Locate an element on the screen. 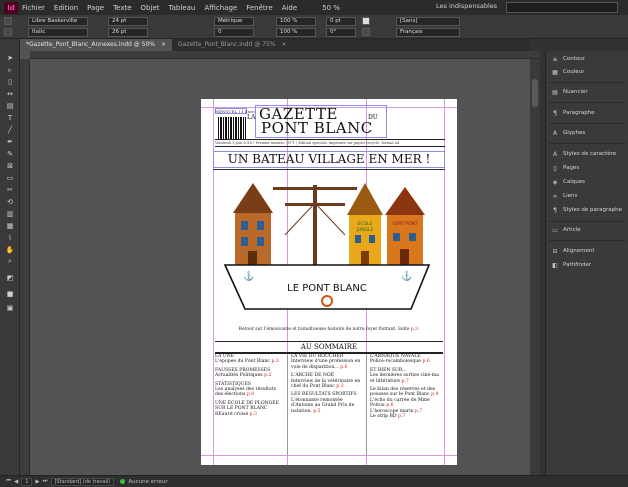 The width and height of the screenshot is (628, 487). language-field: Français is located at coordinates (428, 32).